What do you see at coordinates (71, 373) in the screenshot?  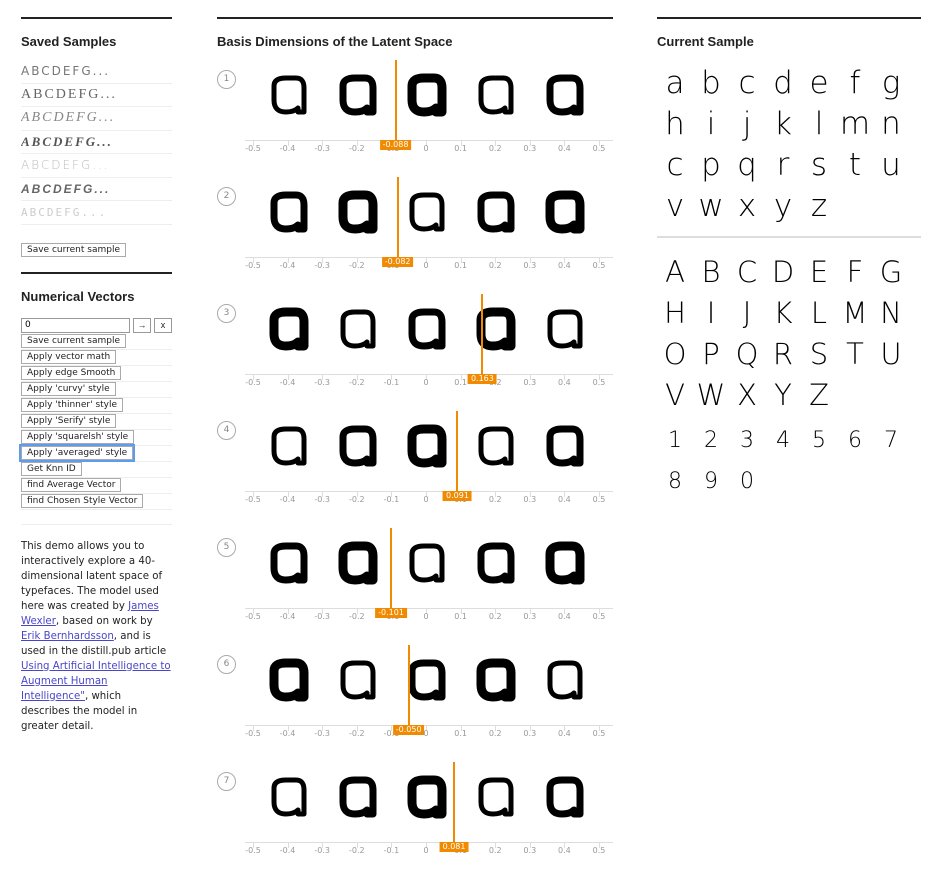 I see `apply-edge-smooth-button: Apply edge Smooth` at bounding box center [71, 373].